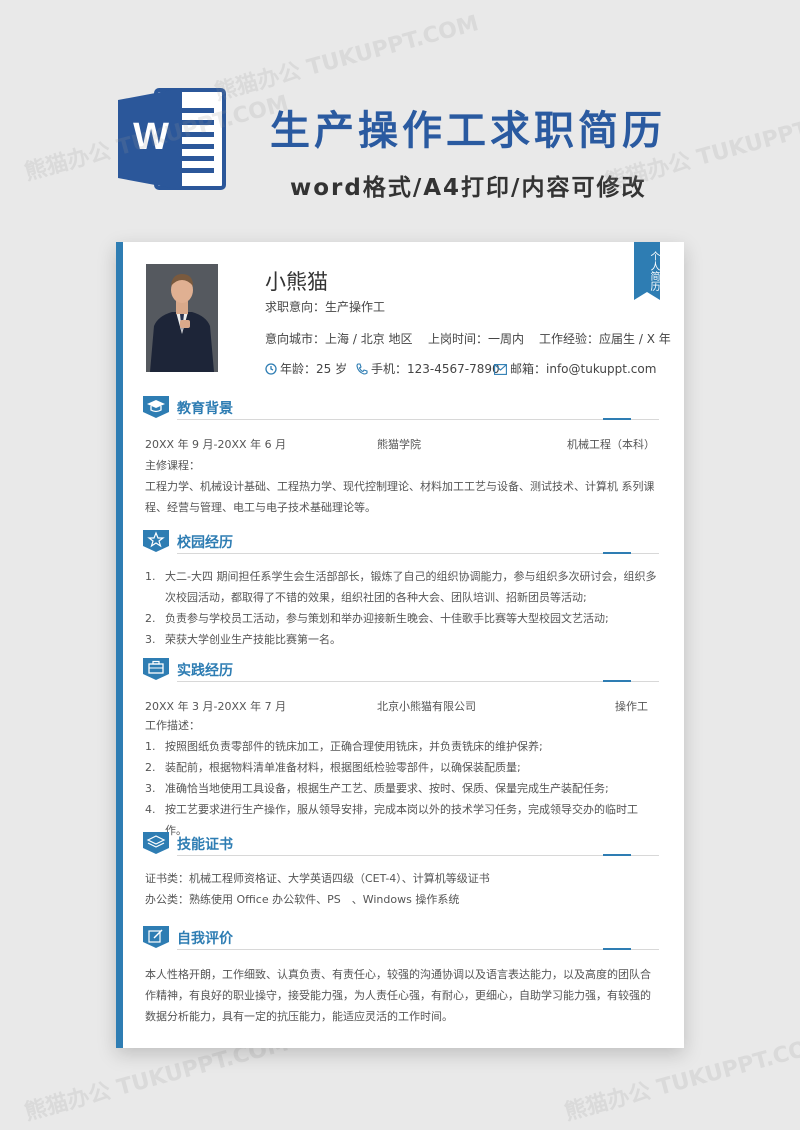 This screenshot has width=800, height=1130. I want to click on age-label: 年龄：, so click(298, 369).